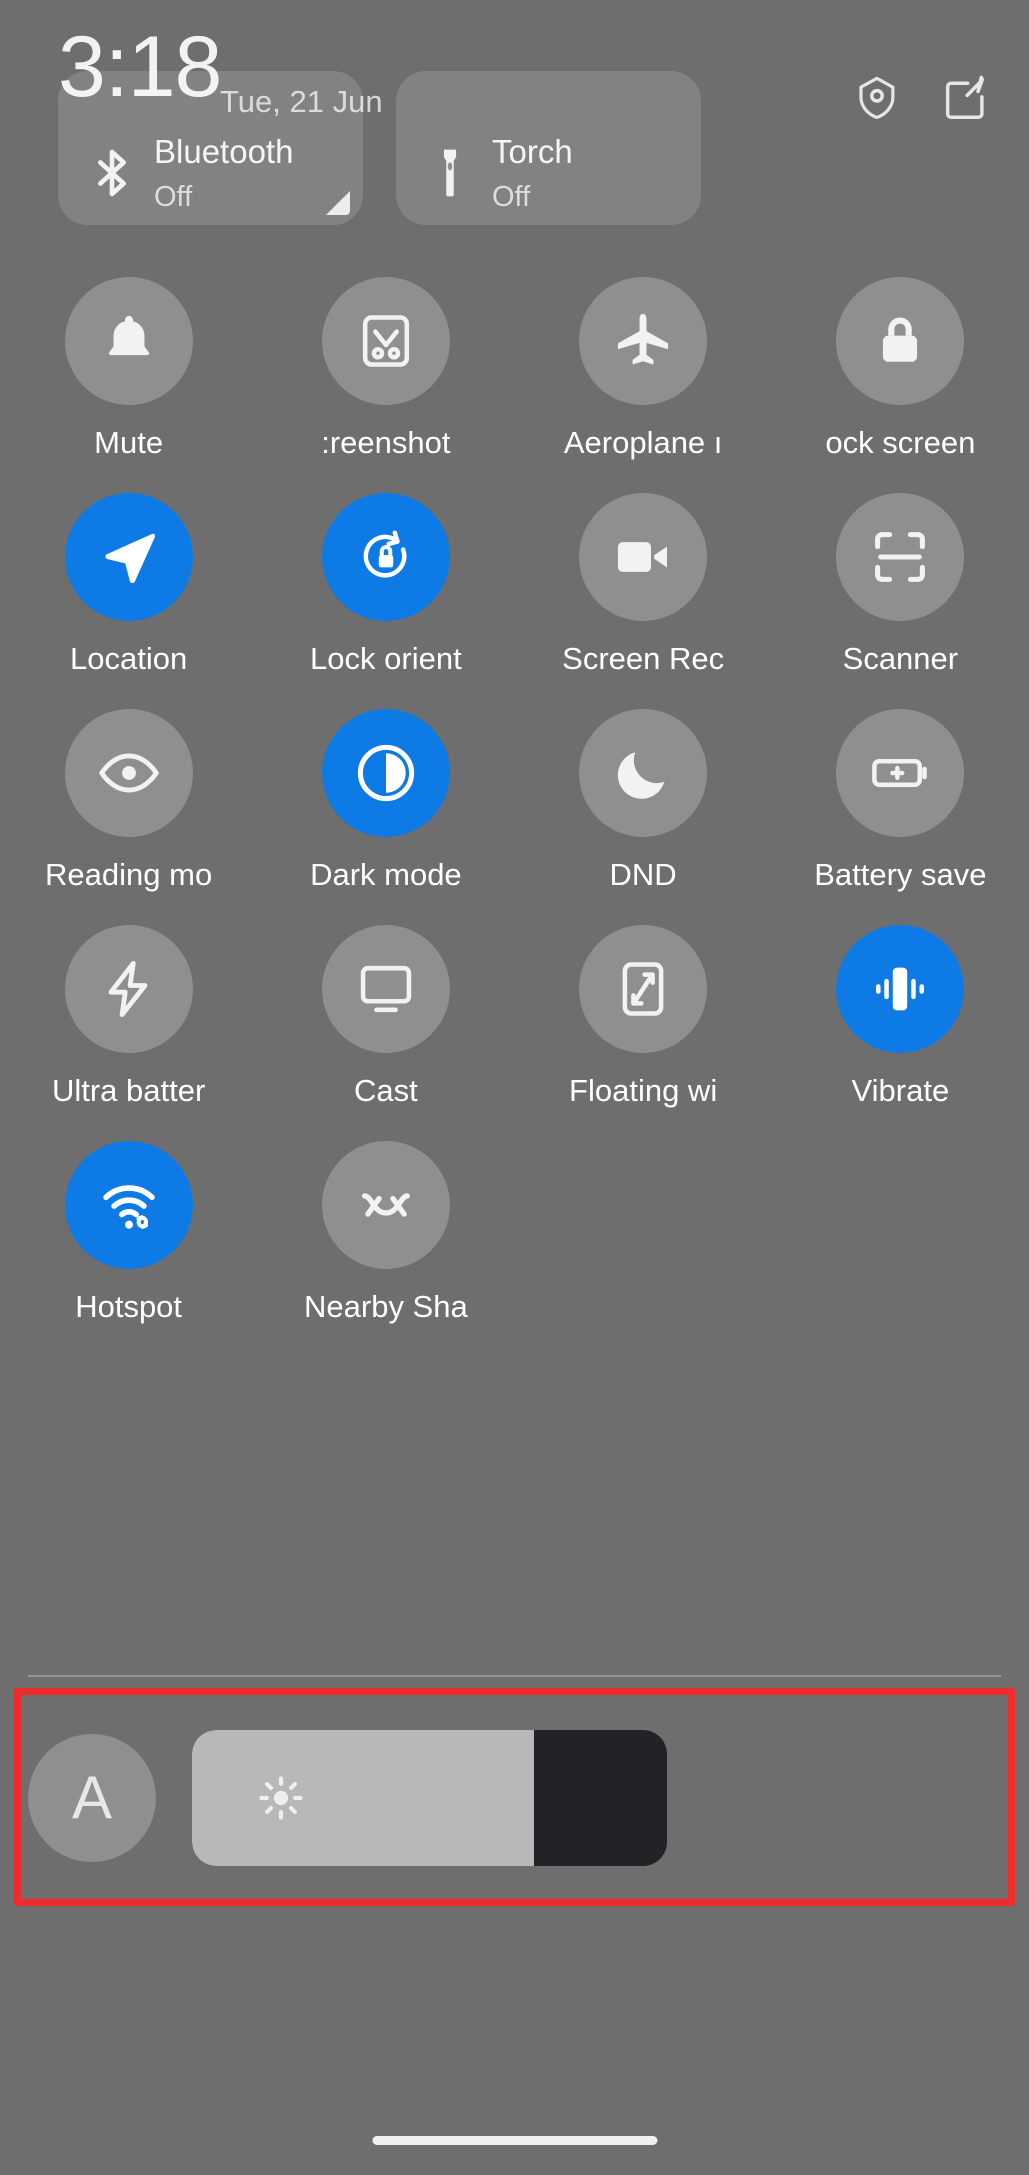 This screenshot has width=1029, height=2175. I want to click on qs-label: Floating wi, so click(643, 1090).